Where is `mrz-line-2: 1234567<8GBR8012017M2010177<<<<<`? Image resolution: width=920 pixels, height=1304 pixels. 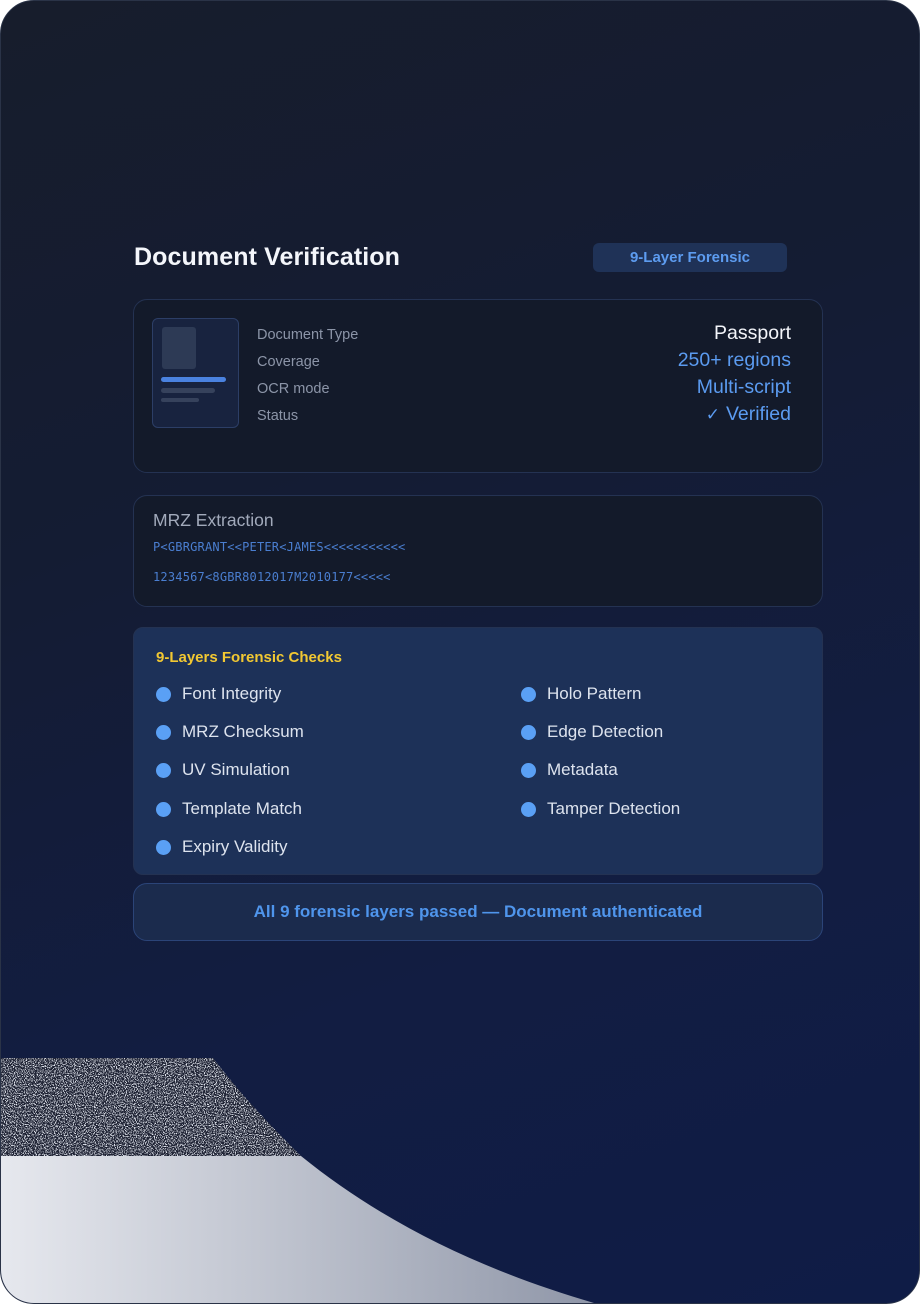
mrz-line-2: 1234567<8GBR8012017M2010177<<<<< is located at coordinates (272, 577).